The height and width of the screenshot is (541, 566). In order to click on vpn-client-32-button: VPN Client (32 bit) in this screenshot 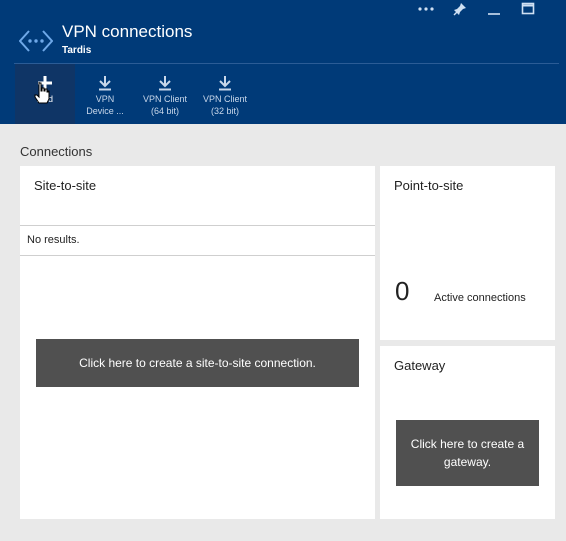, I will do `click(225, 94)`.